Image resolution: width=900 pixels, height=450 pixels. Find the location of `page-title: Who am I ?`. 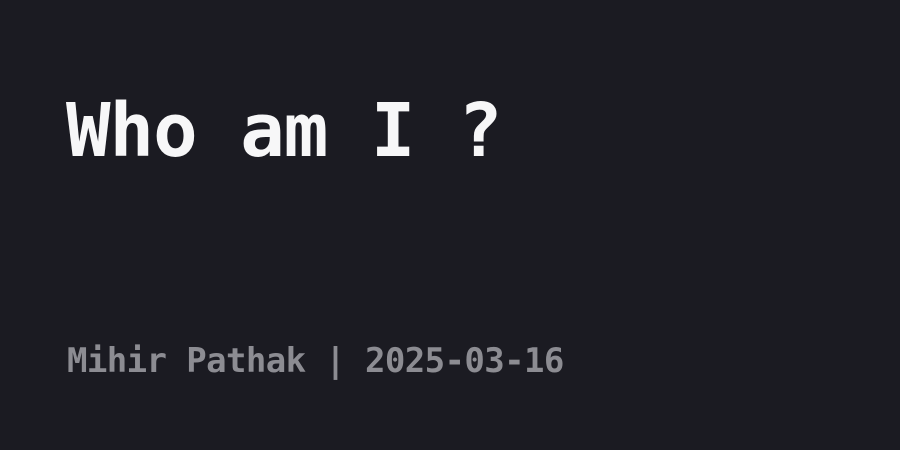

page-title: Who am I ? is located at coordinates (284, 131).